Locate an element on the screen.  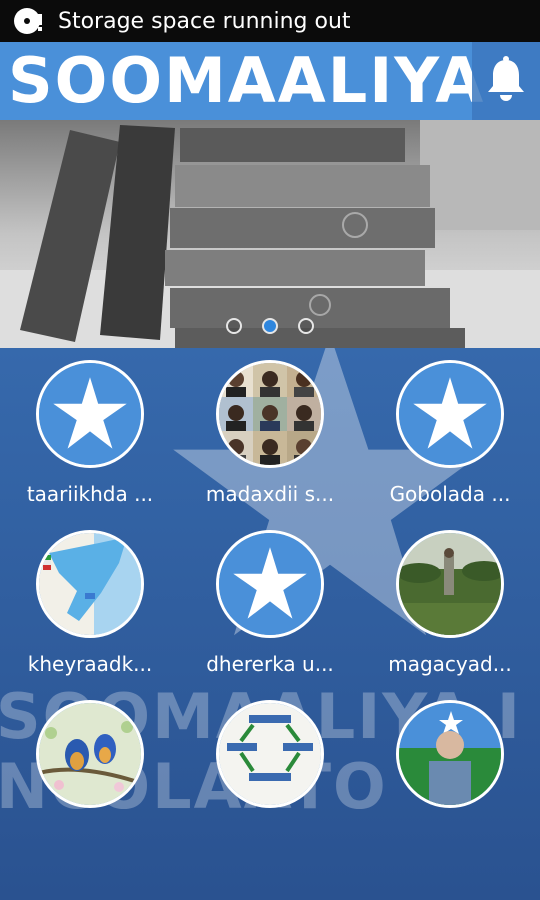
notifications-button is located at coordinates (506, 81).